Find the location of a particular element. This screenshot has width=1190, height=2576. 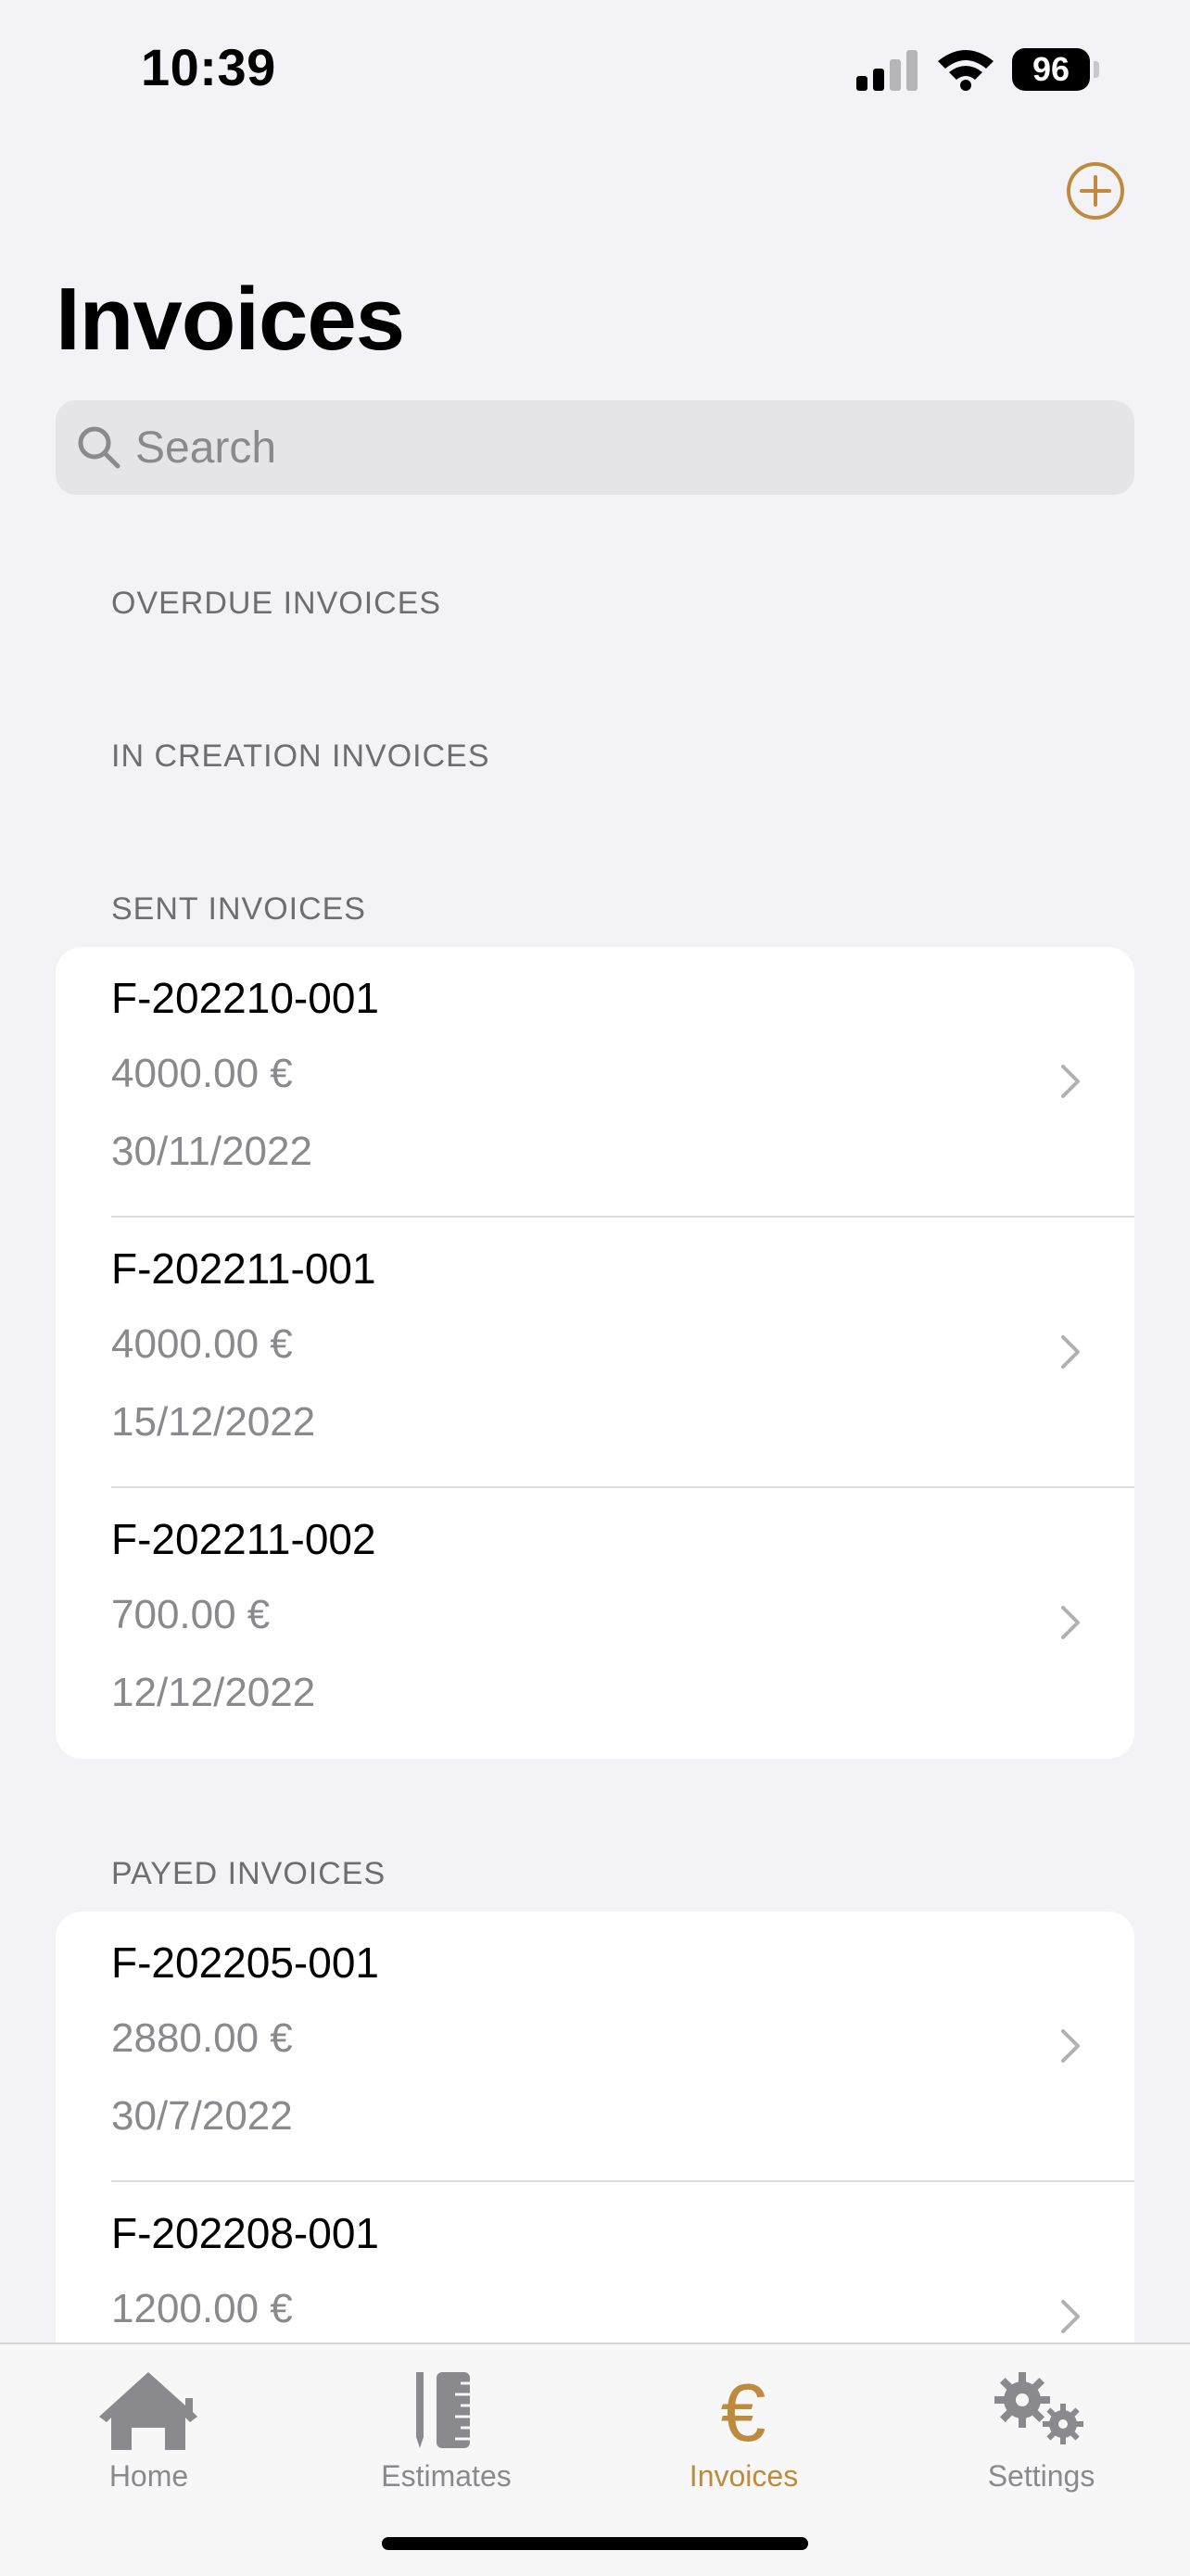

battery-tip is located at coordinates (1096, 69).